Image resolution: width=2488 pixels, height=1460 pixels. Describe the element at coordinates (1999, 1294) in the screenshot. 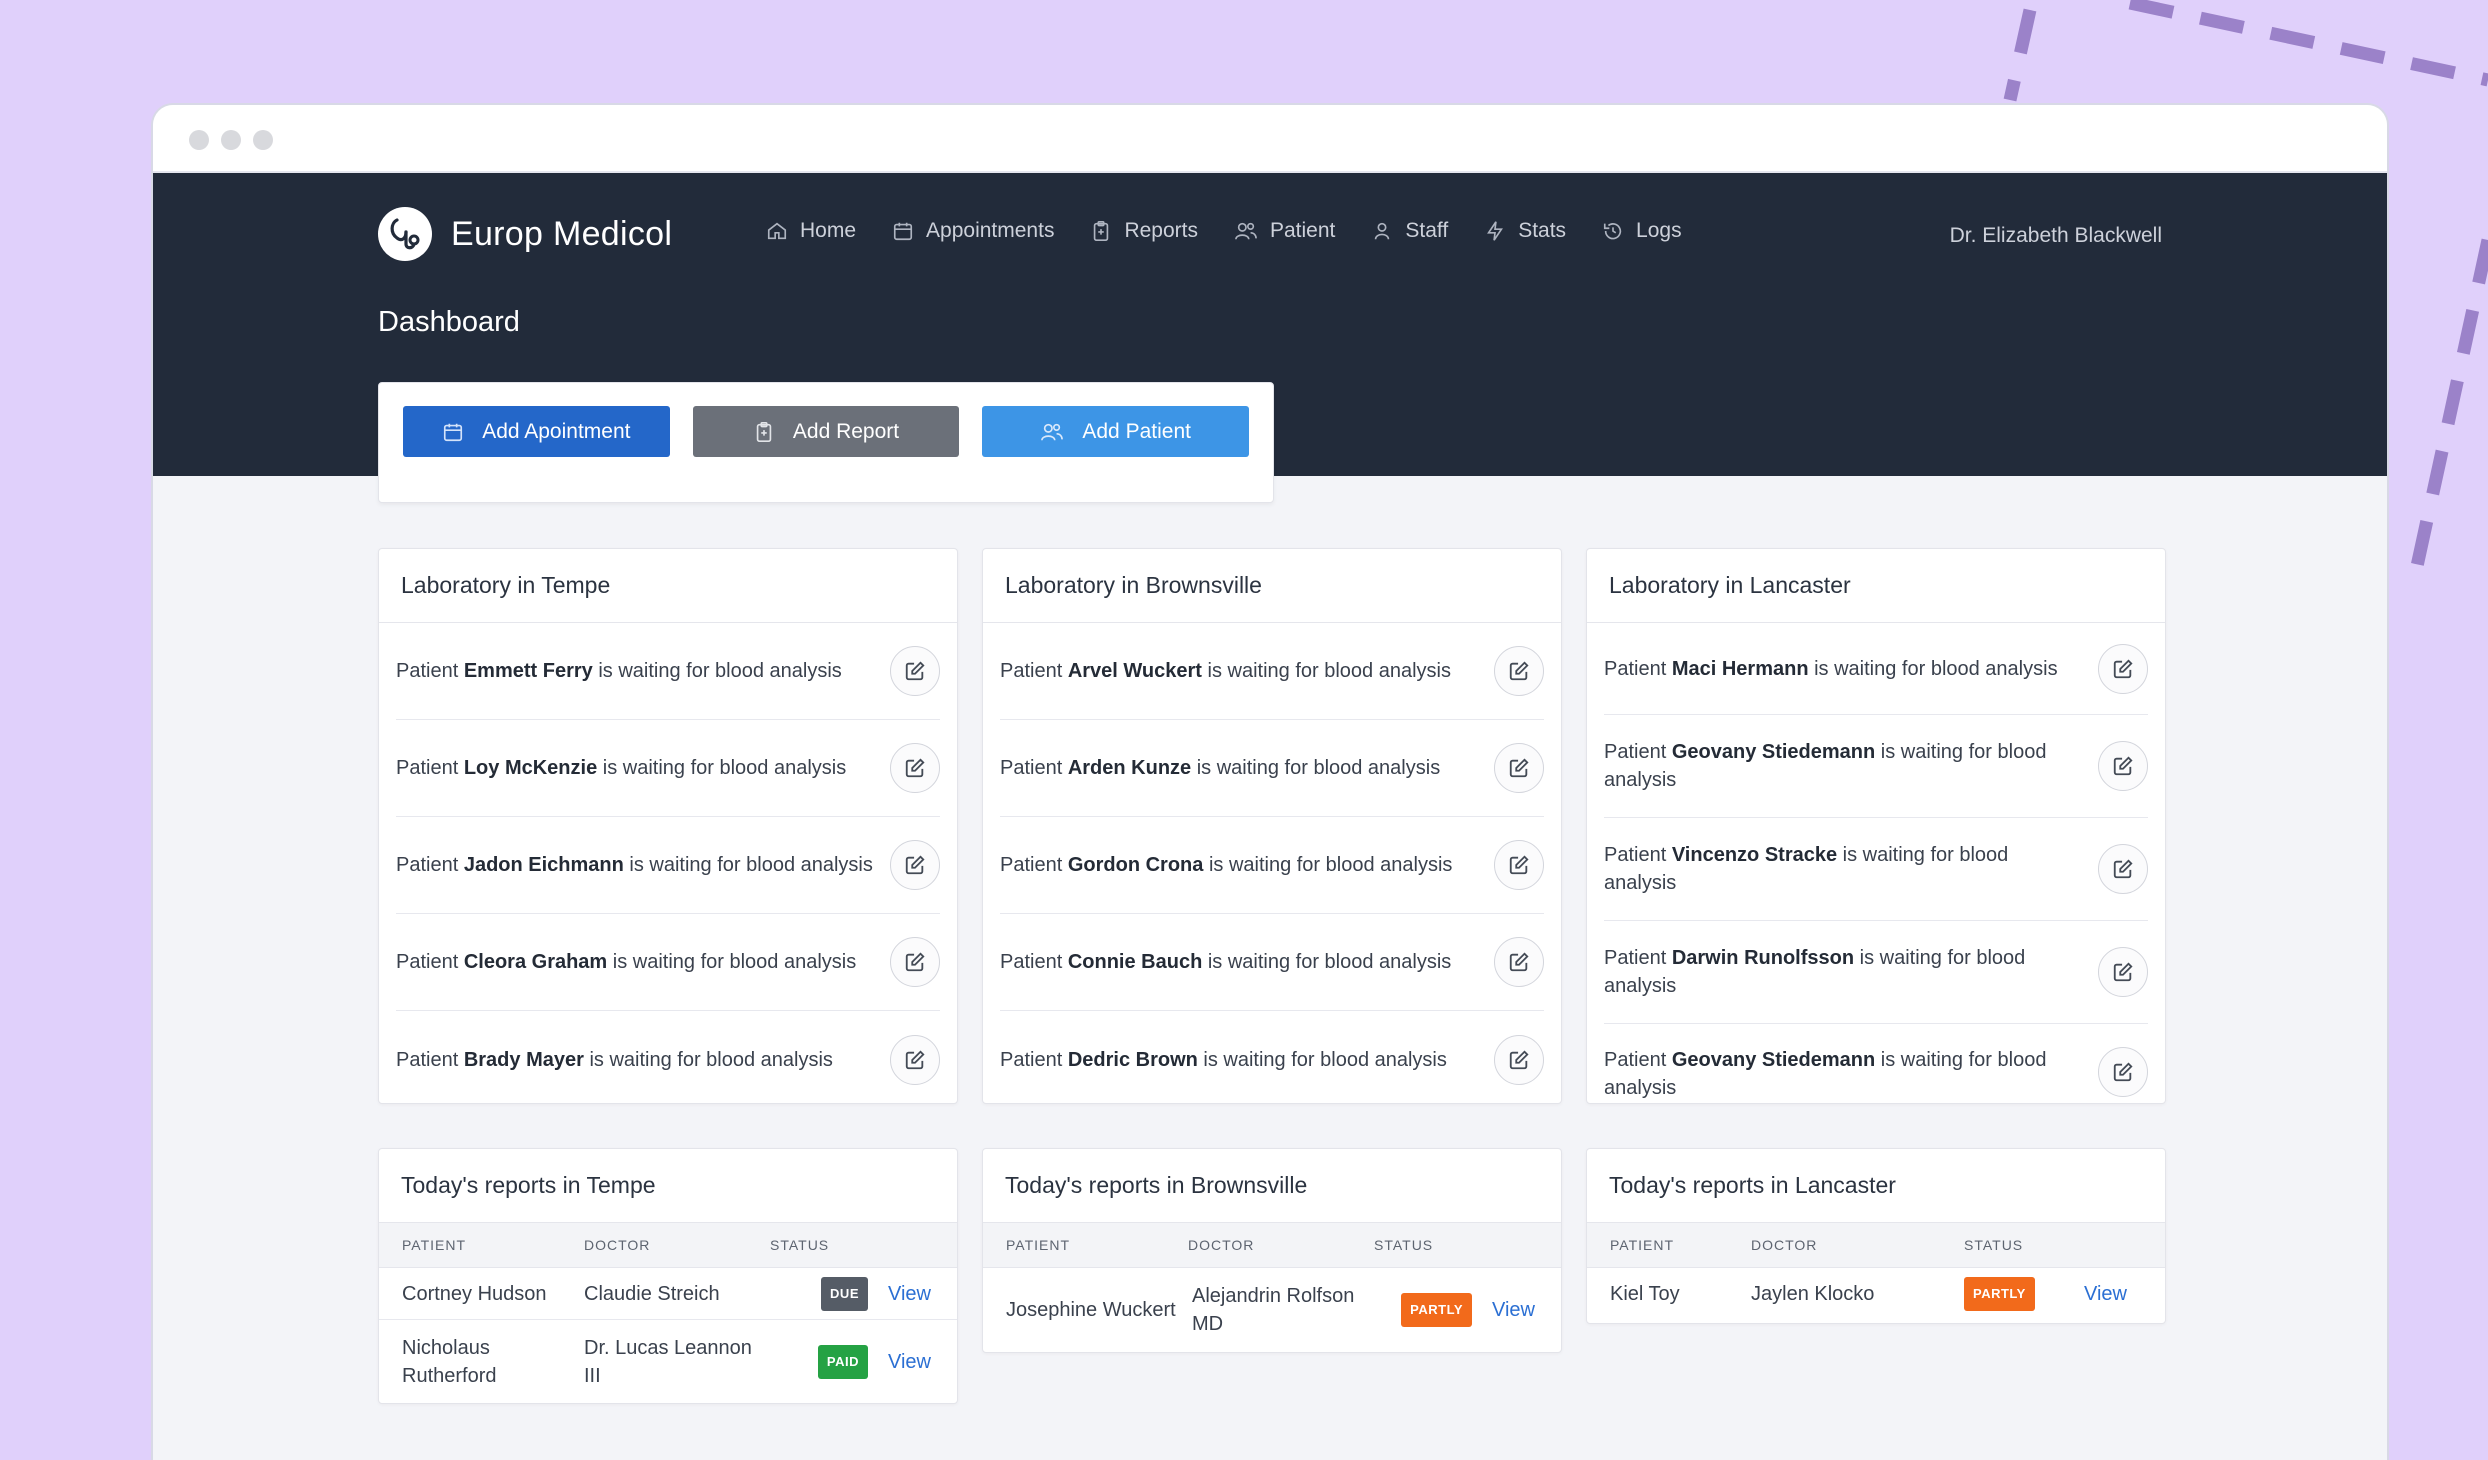

I see `status-badge: PARTLY` at that location.